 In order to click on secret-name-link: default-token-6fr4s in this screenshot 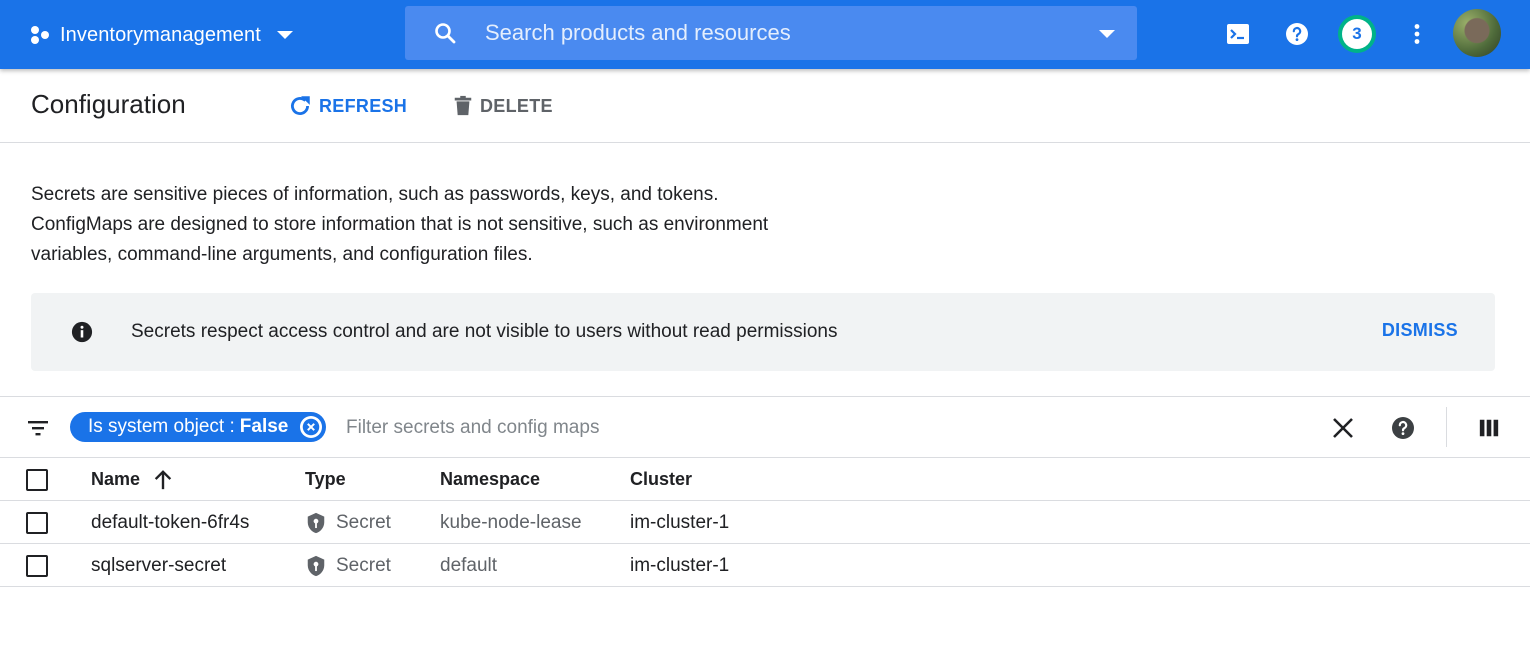, I will do `click(170, 522)`.